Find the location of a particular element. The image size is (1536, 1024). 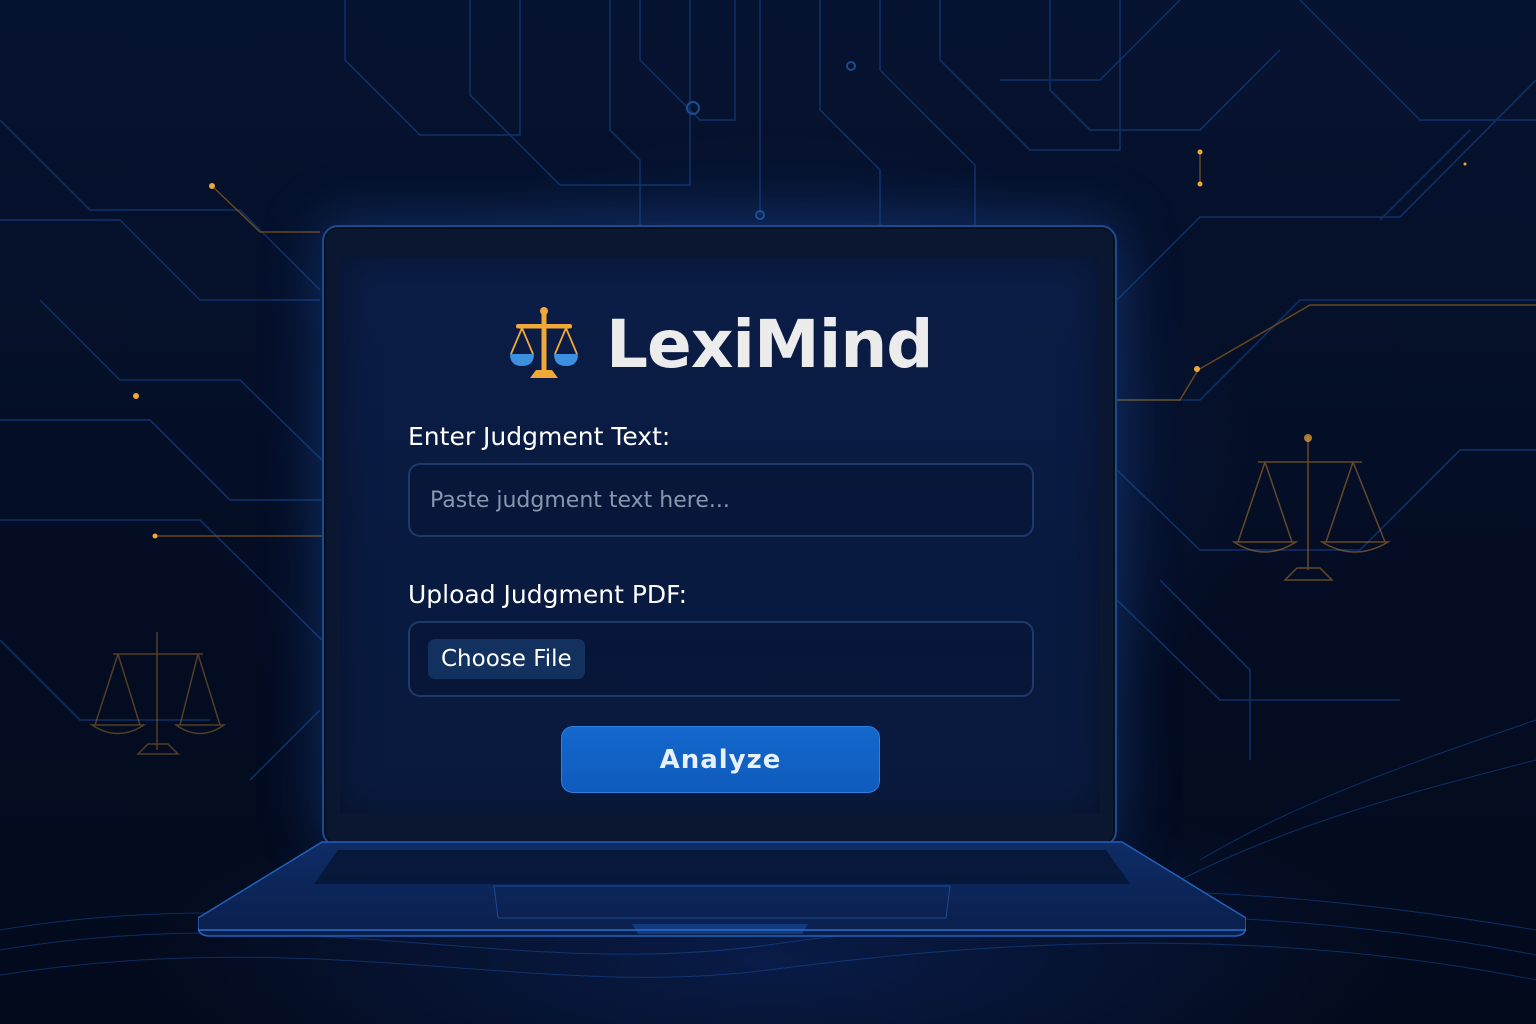

analyze-button: Analyze is located at coordinates (720, 759).